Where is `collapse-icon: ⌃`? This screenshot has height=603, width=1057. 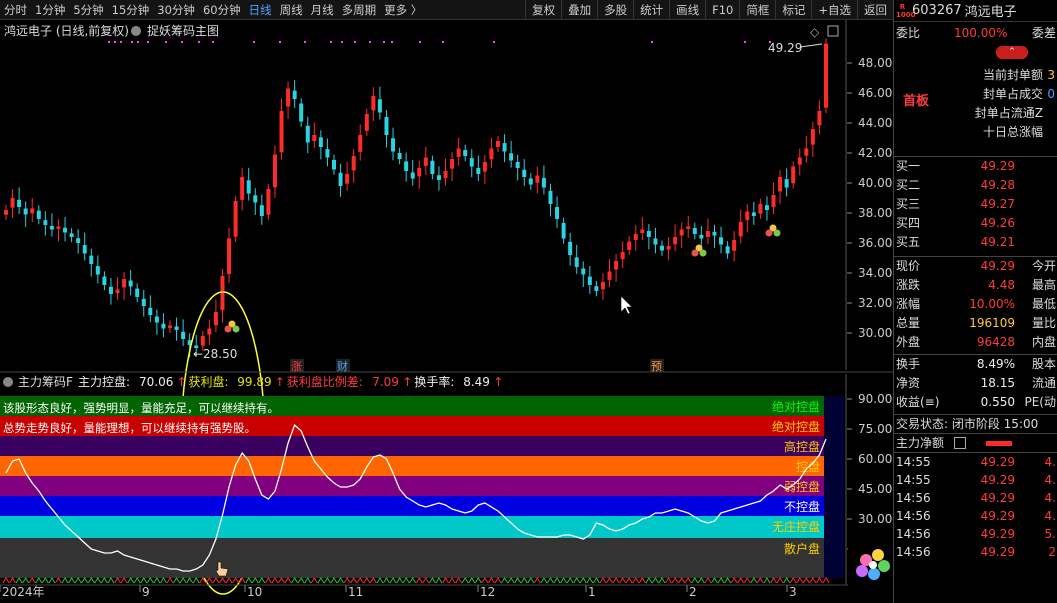 collapse-icon: ⌃ is located at coordinates (1012, 52).